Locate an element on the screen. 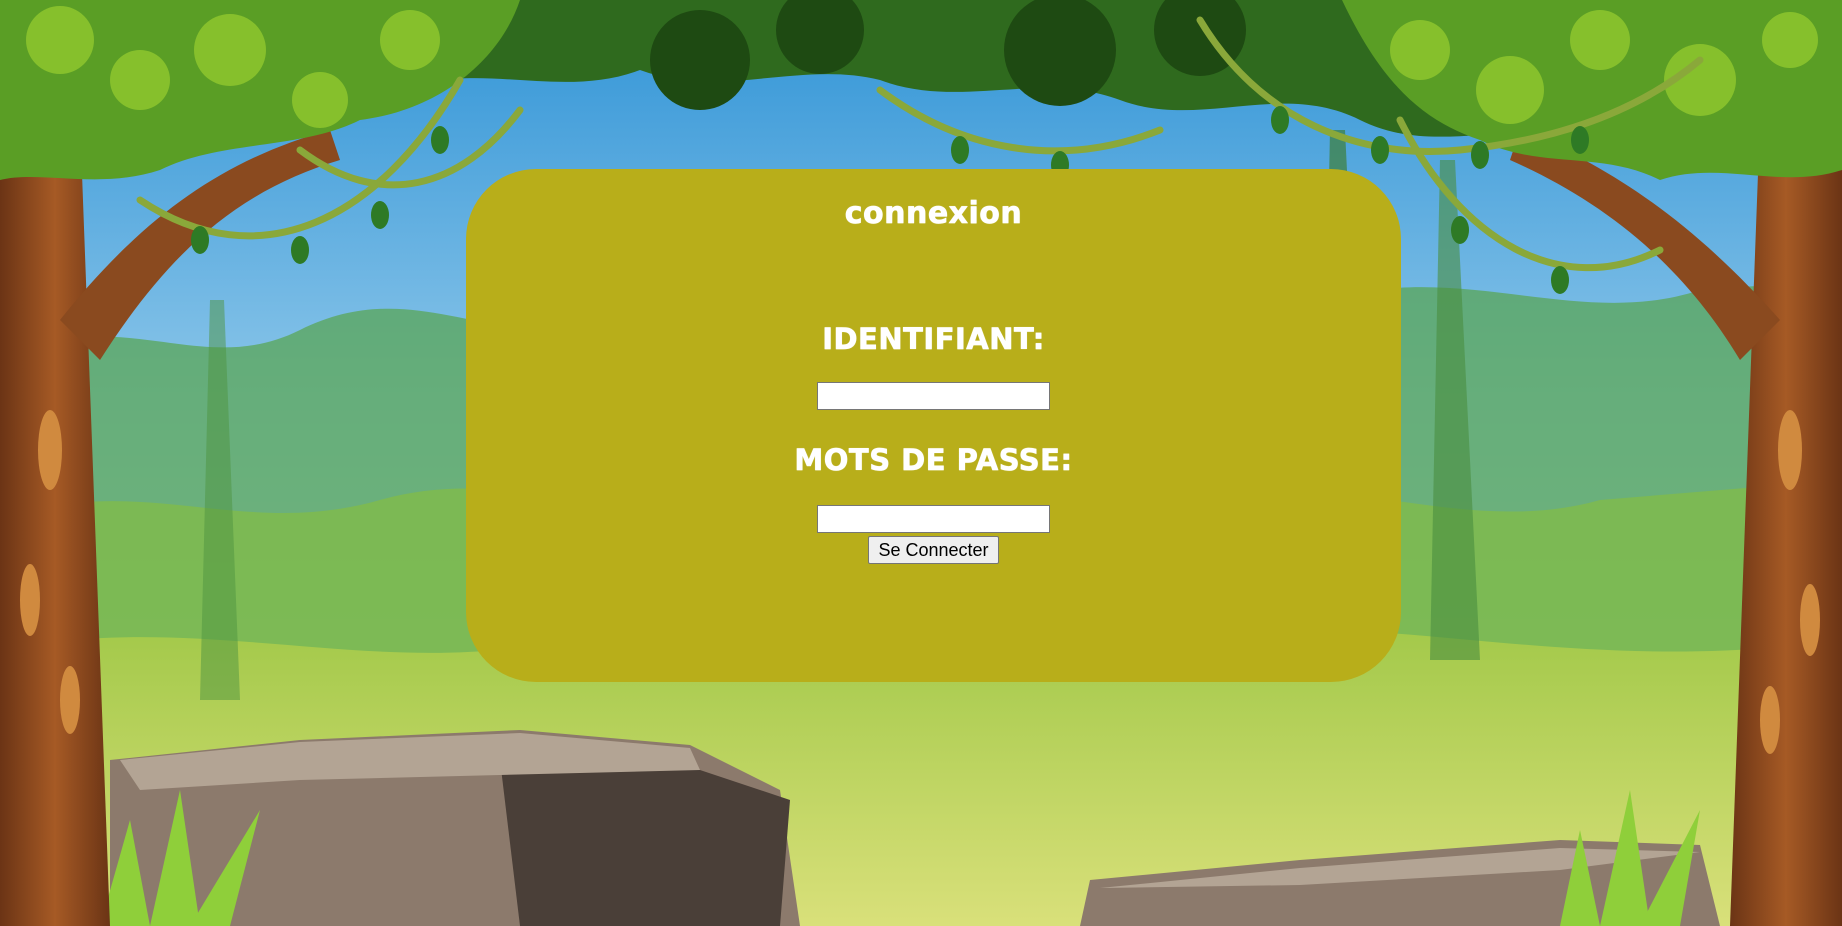 This screenshot has width=1842, height=926. password-input is located at coordinates (933, 519).